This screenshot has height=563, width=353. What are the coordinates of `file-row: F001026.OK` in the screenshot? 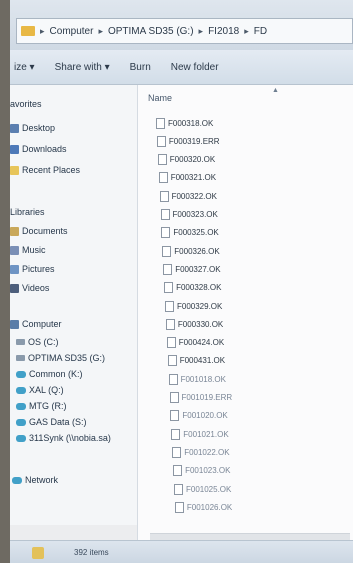 It's located at (203, 507).